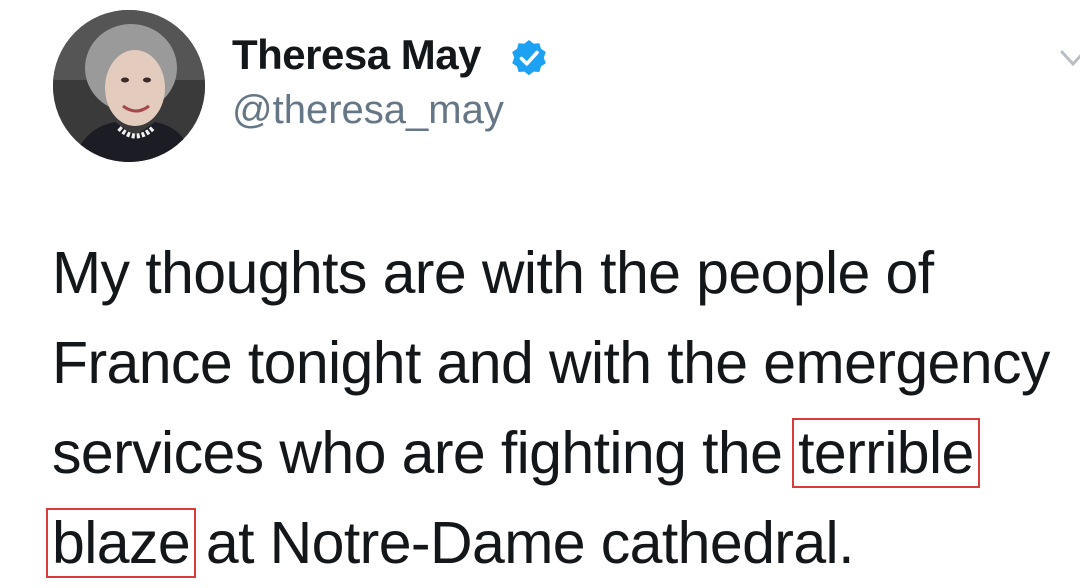  Describe the element at coordinates (368, 110) in the screenshot. I see `author-handle: @theresa_may` at that location.